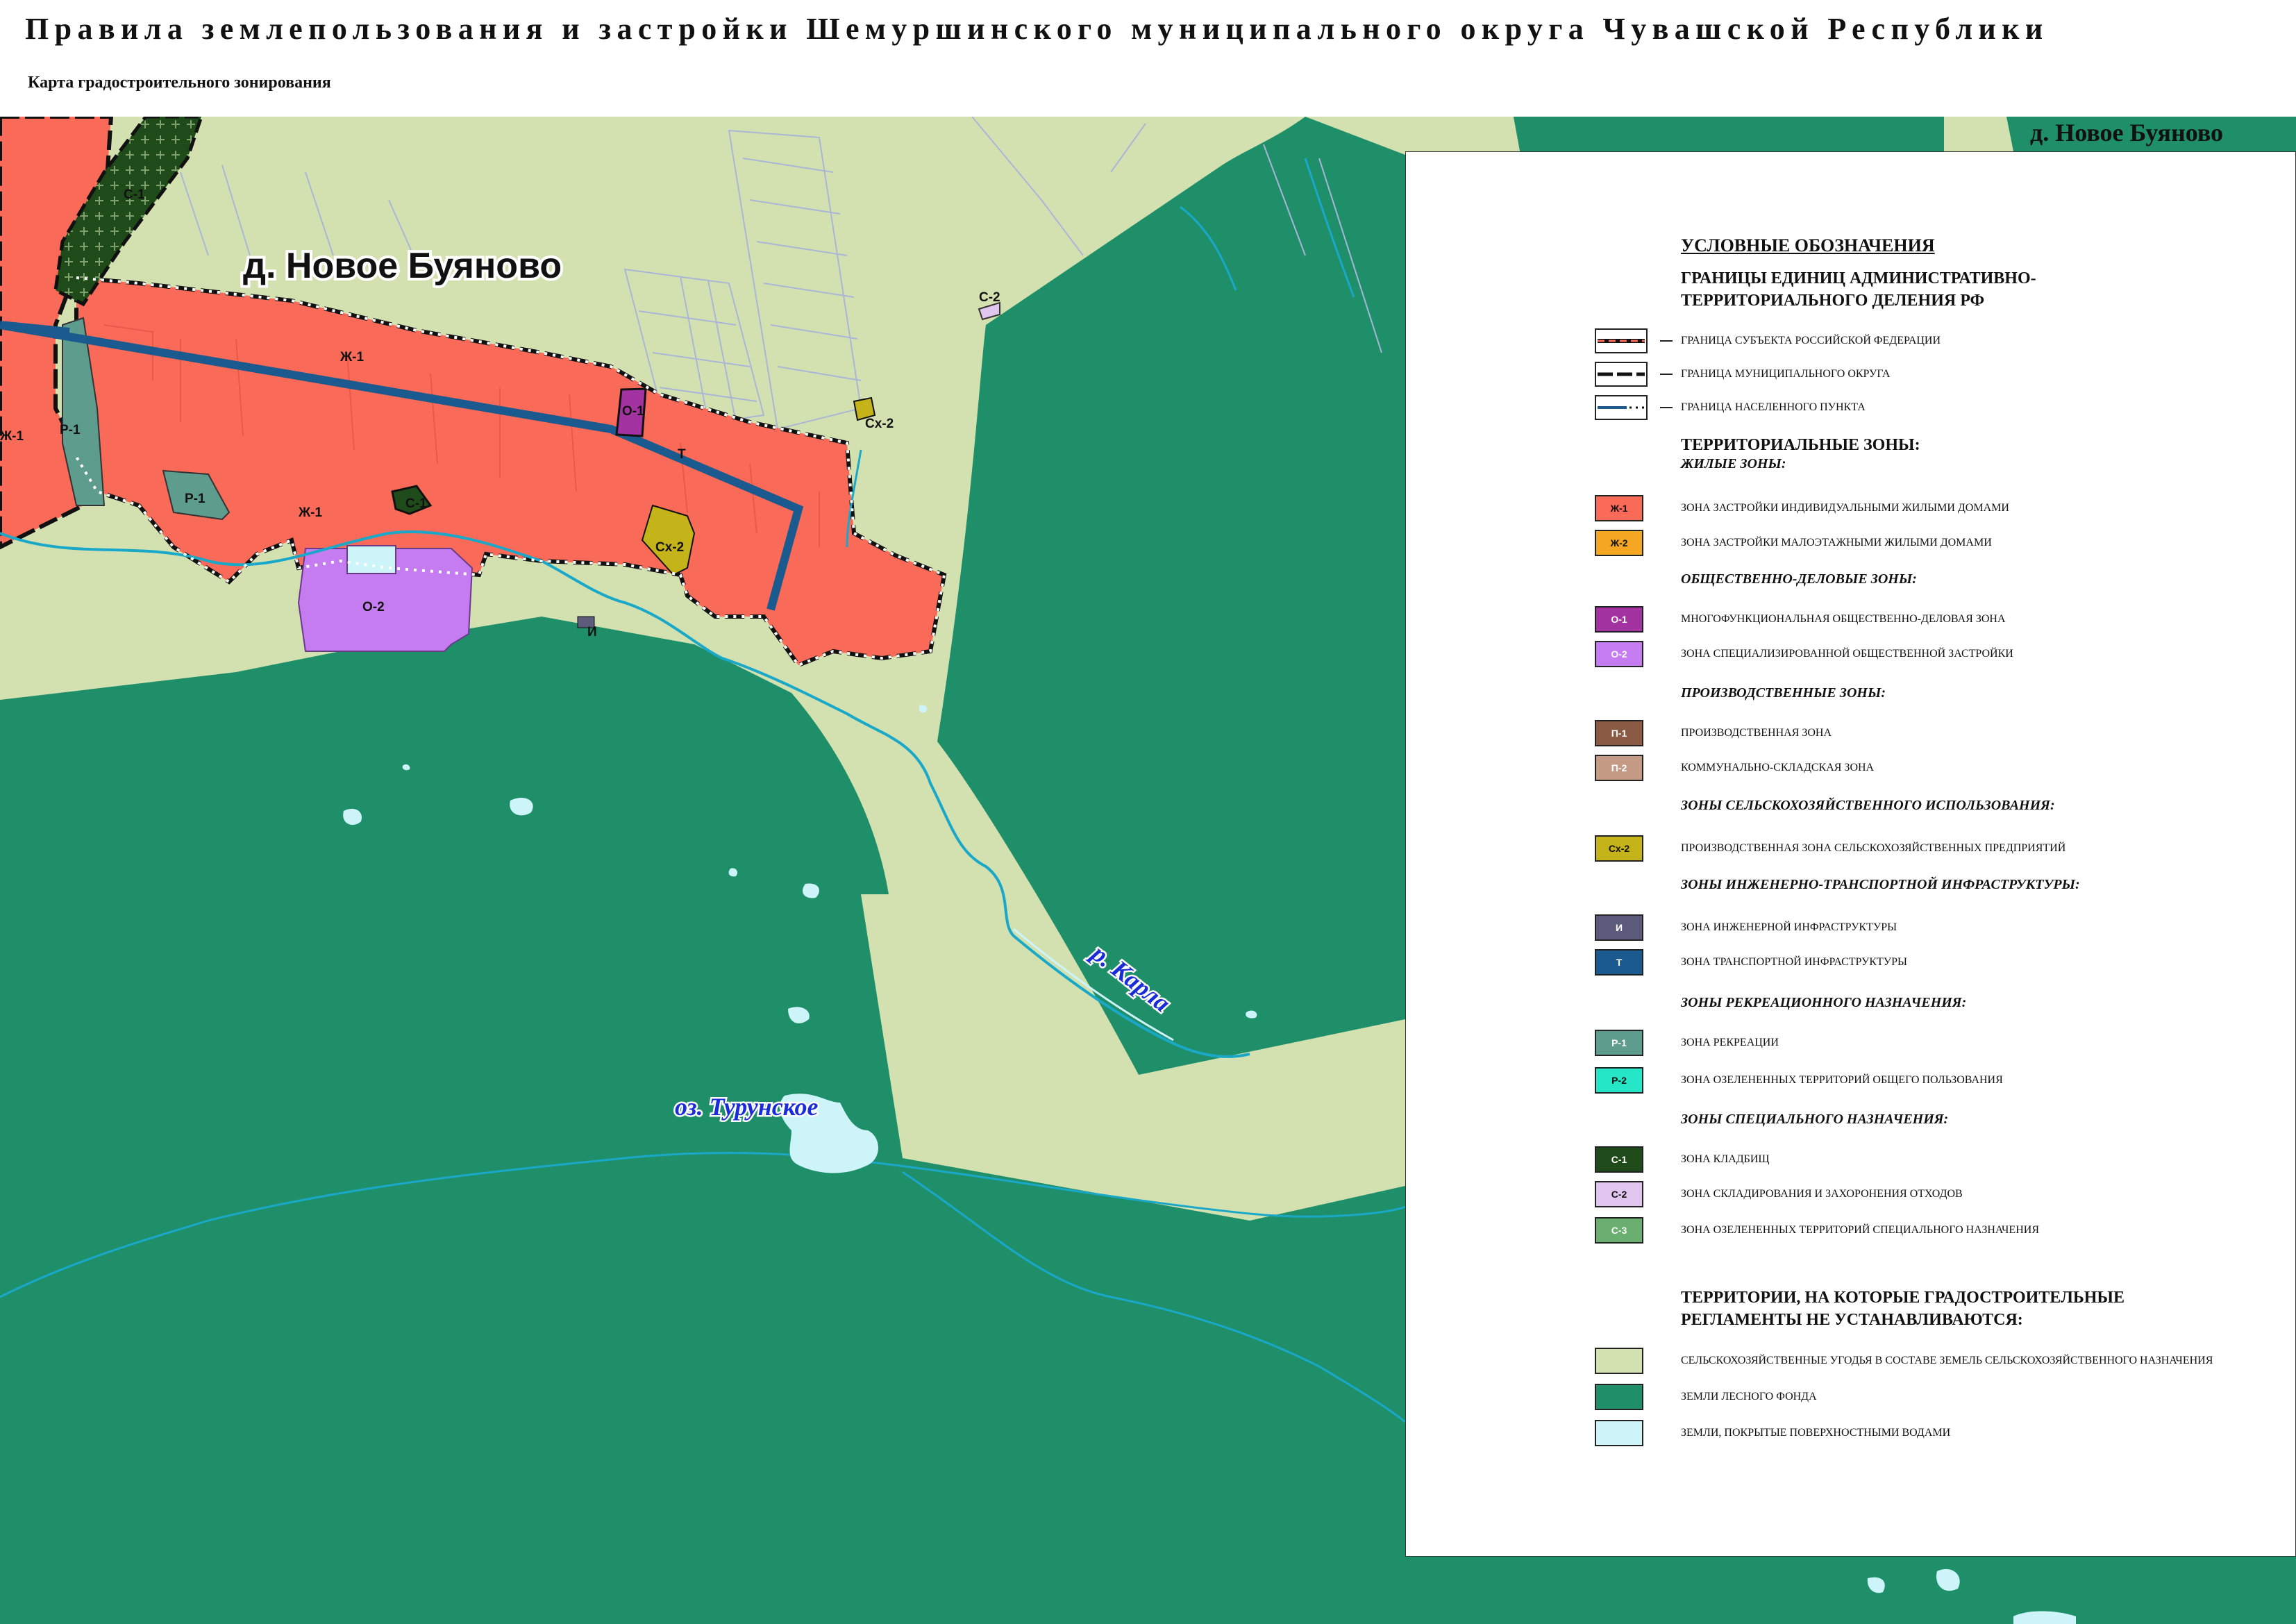 The width and height of the screenshot is (2296, 1624). Describe the element at coordinates (1811, 340) in the screenshot. I see `legend-boundary-label: ГРАНИЦА СУБЪЕКТА РОССИЙСКОЙ ФЕДЕРАЦИИ` at that location.